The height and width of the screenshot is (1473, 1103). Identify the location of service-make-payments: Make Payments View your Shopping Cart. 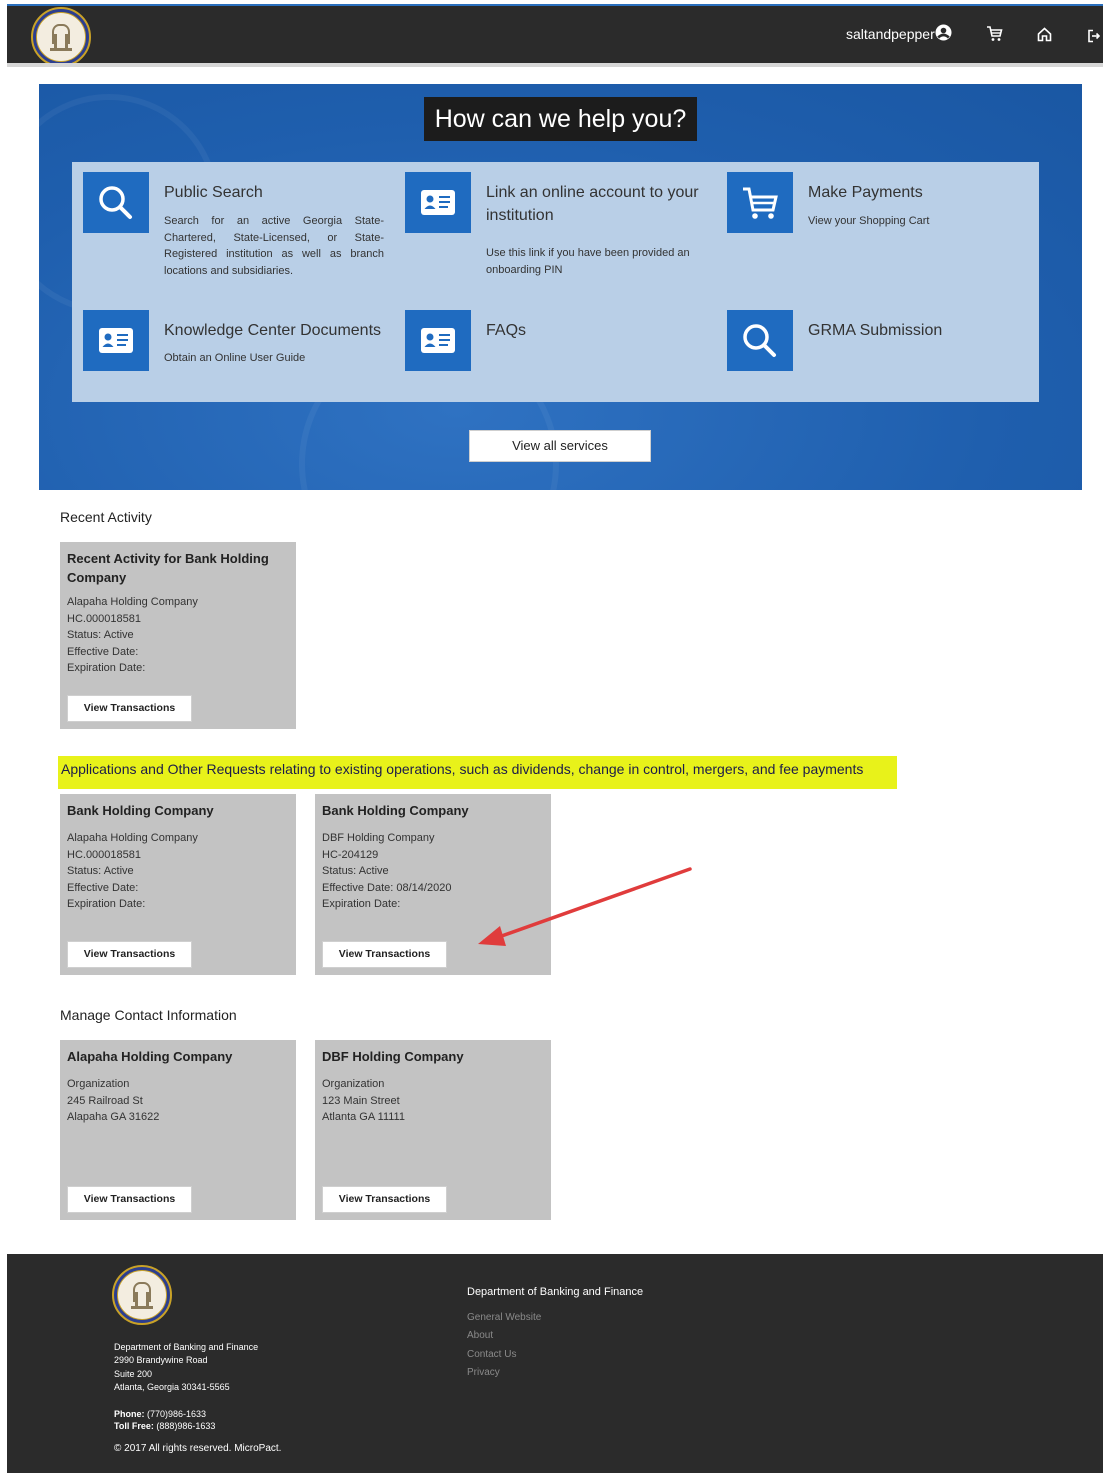
(878, 232).